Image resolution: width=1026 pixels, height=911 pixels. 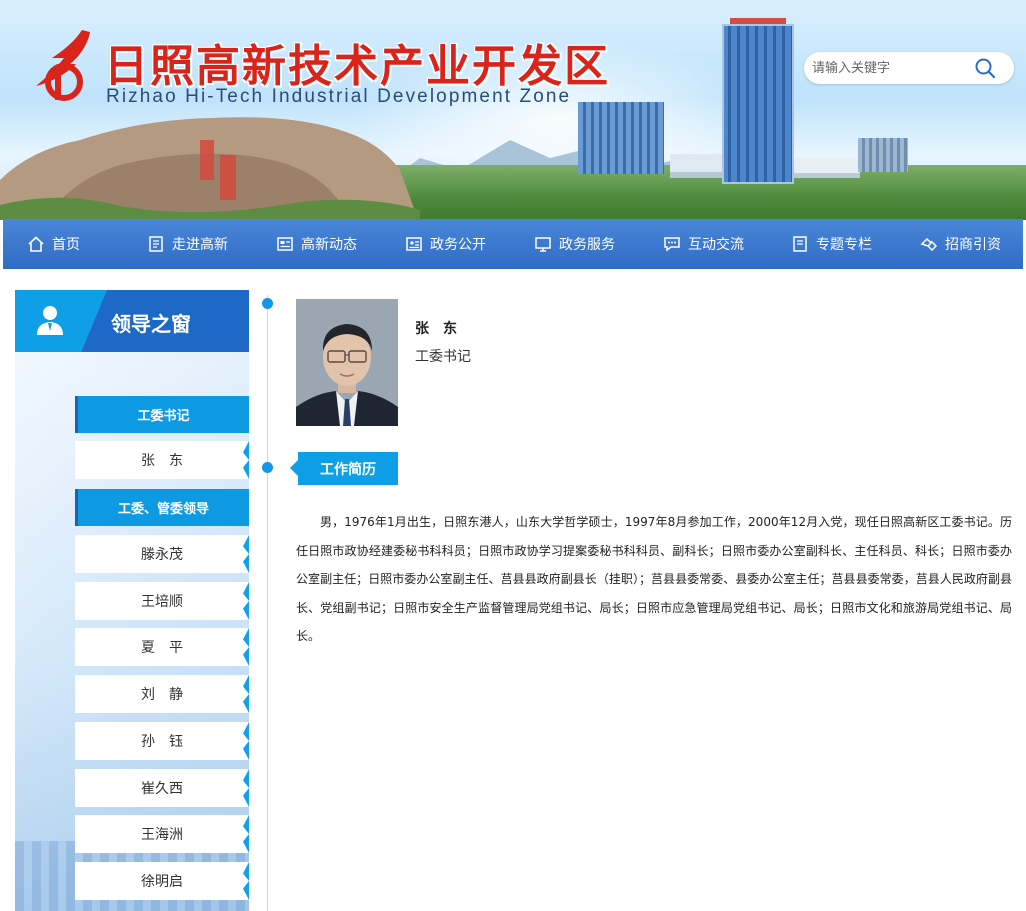 I want to click on document-icon, so click(x=156, y=244).